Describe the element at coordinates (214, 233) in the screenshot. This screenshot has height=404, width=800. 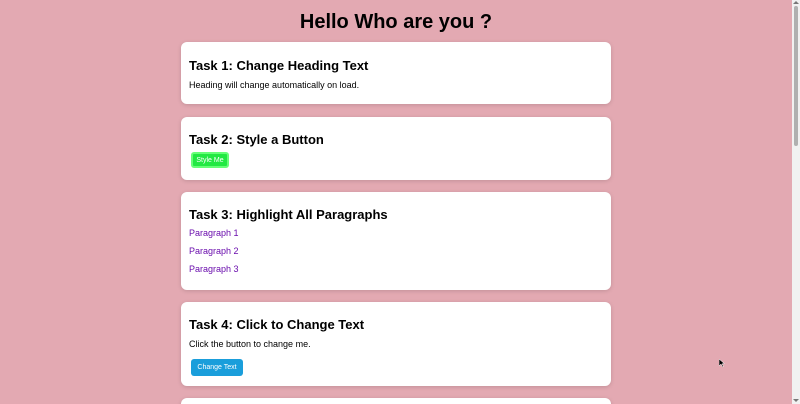
I see `paragraph-1: Paragraph 1` at that location.